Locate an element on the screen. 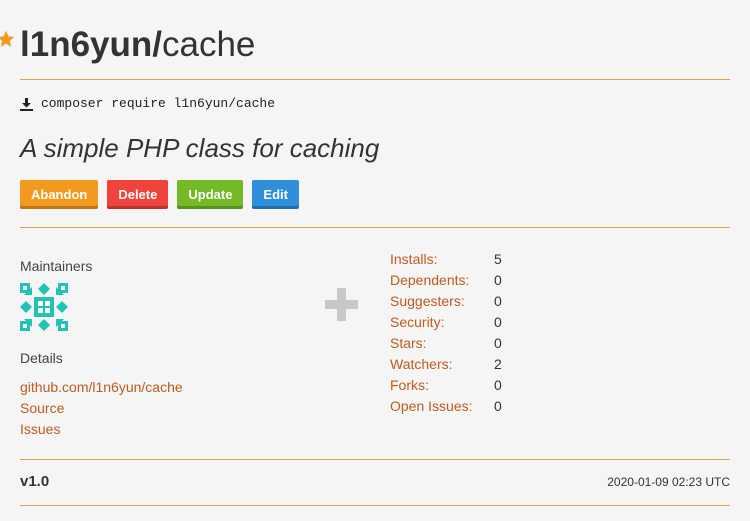 The image size is (750, 521). package-title: l1n6yun/cache is located at coordinates (137, 45).